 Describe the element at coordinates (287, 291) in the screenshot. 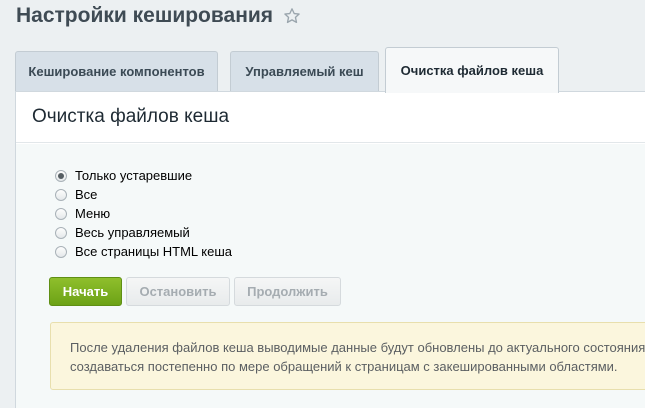

I see `continue-button: Продолжить` at that location.